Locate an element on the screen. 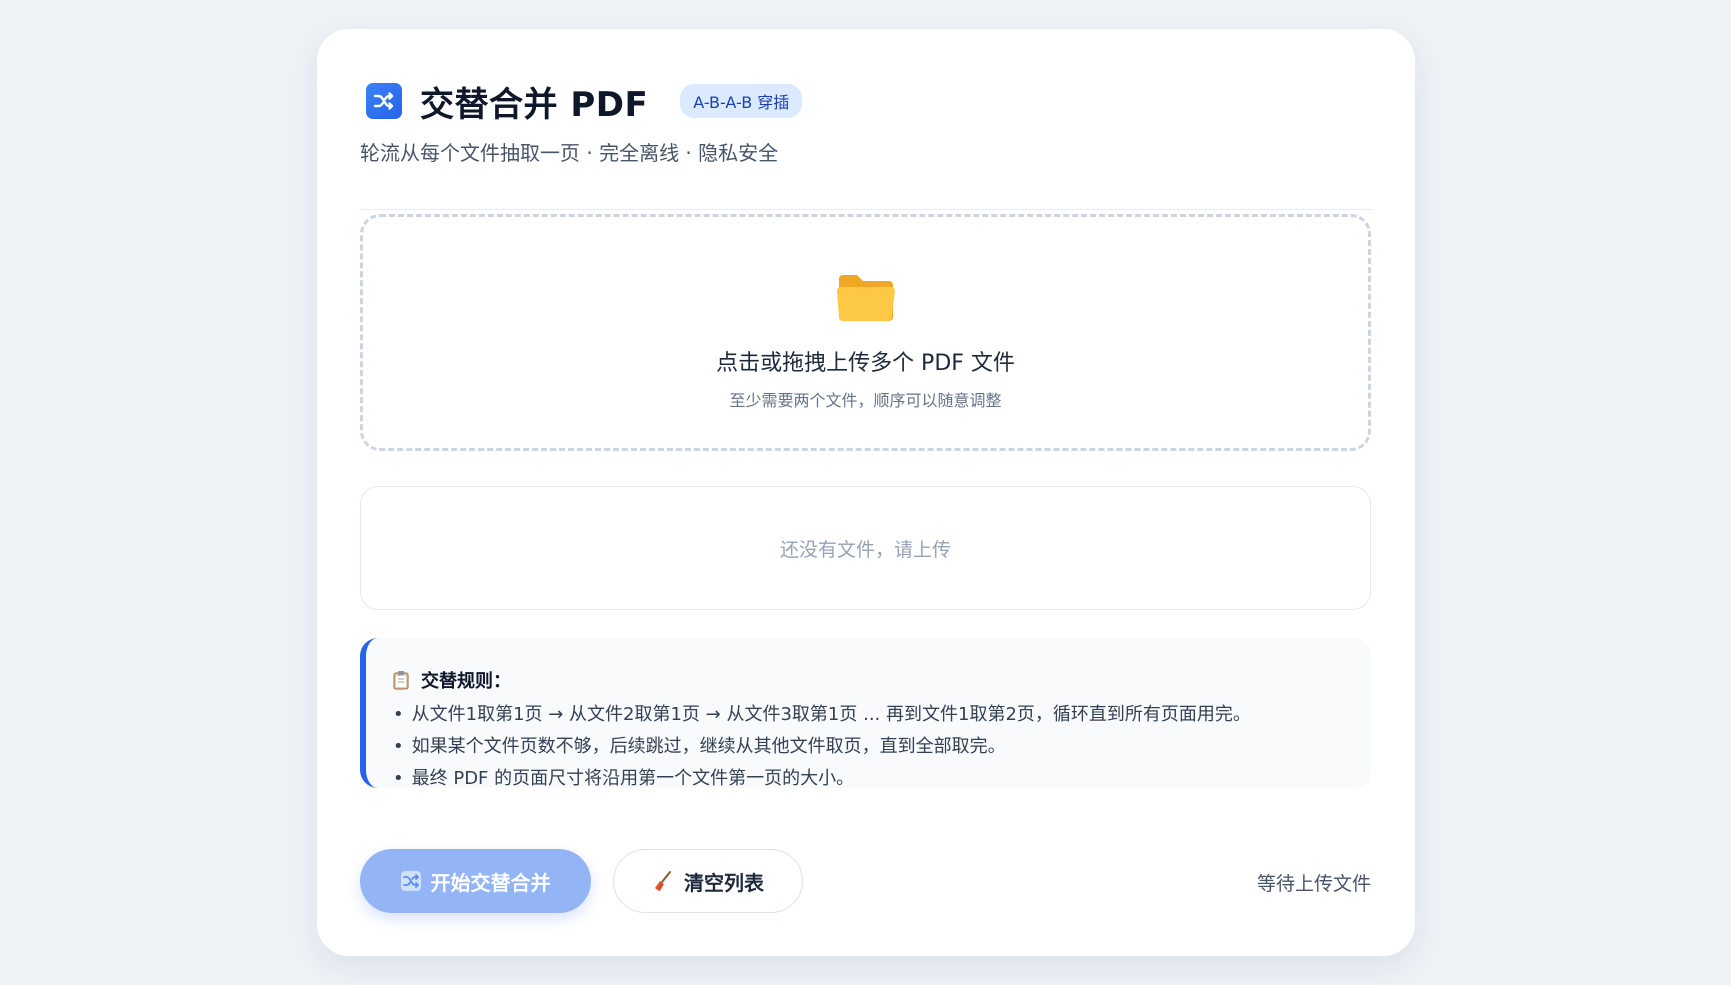 This screenshot has height=985, width=1731. upload-dropzone: 点击或拖拽上传多个 PDF 文件 至少需要两个文件，顺序可以随意调整 is located at coordinates (865, 332).